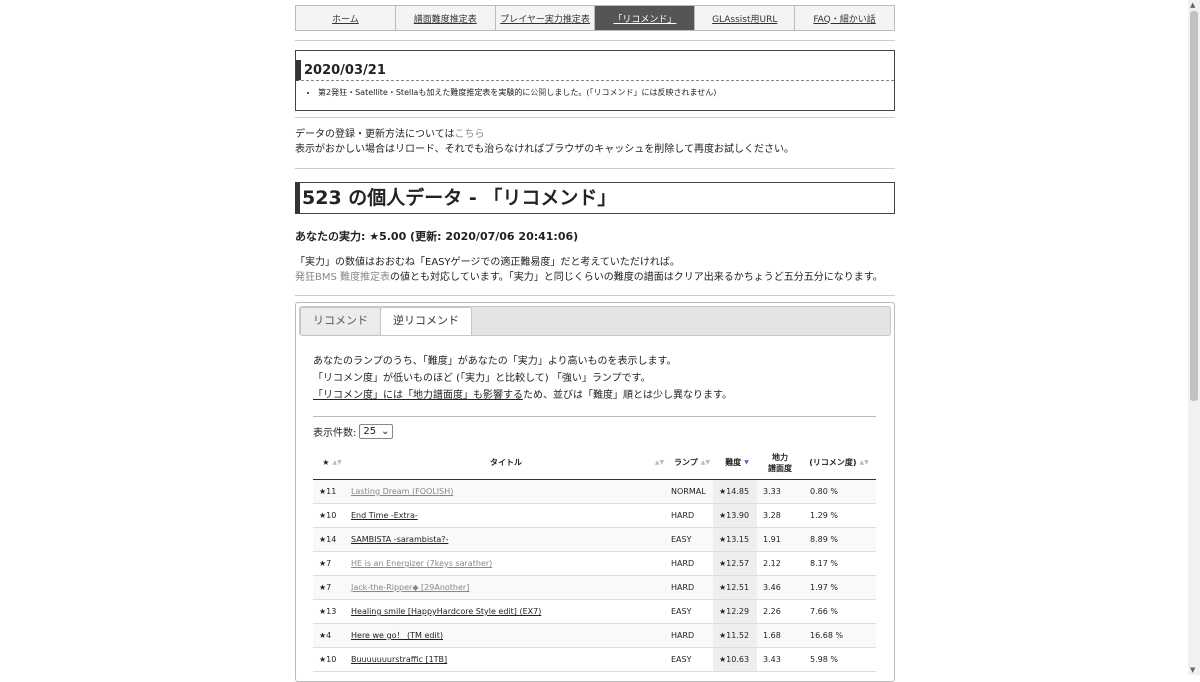  I want to click on cell-jiryoku: 3.46, so click(772, 587).